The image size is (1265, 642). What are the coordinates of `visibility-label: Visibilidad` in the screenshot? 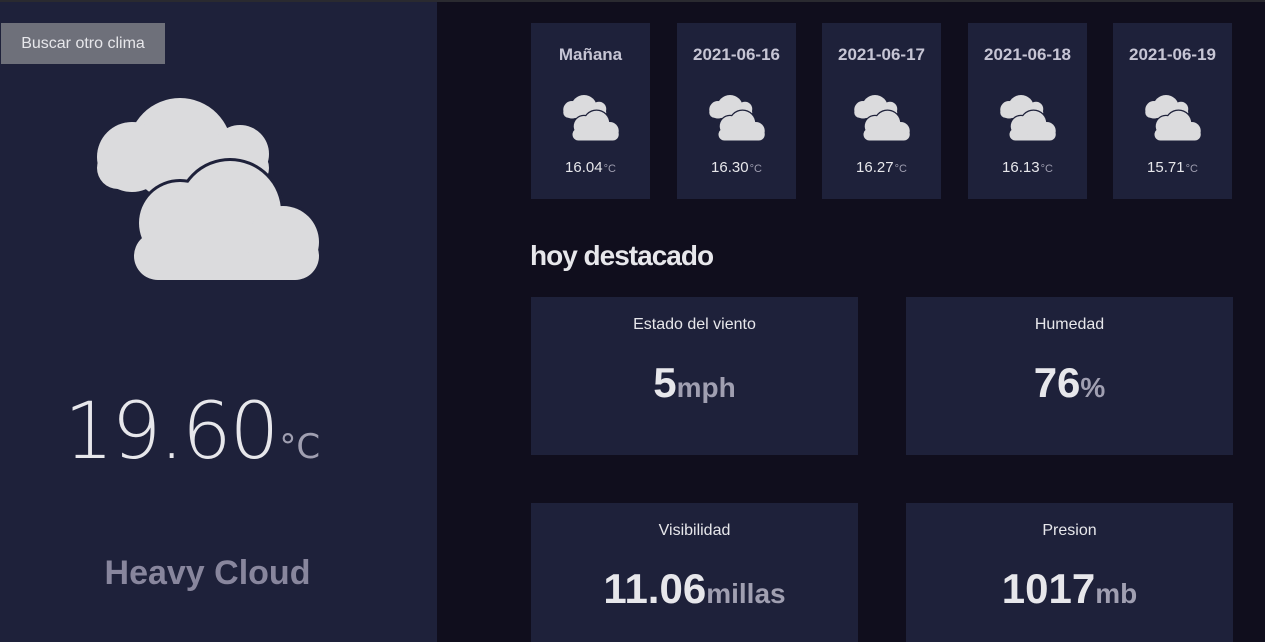 It's located at (694, 530).